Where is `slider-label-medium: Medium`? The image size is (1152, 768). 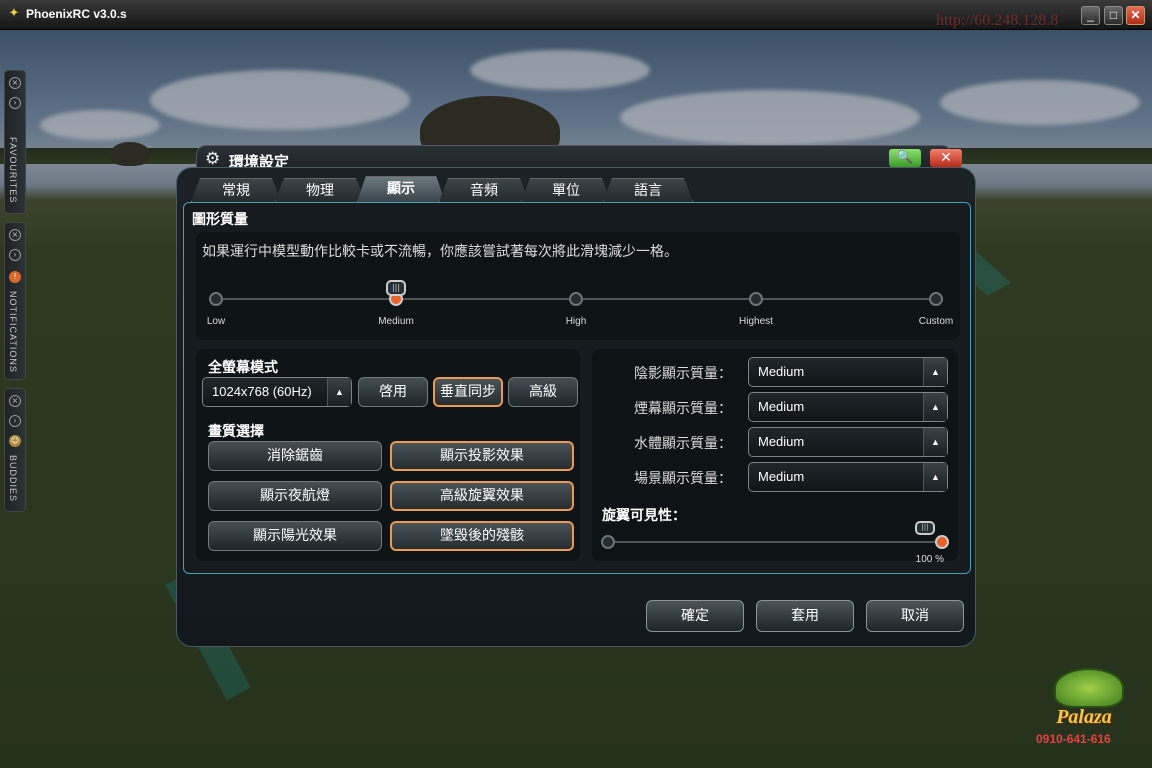
slider-label-medium: Medium is located at coordinates (396, 321).